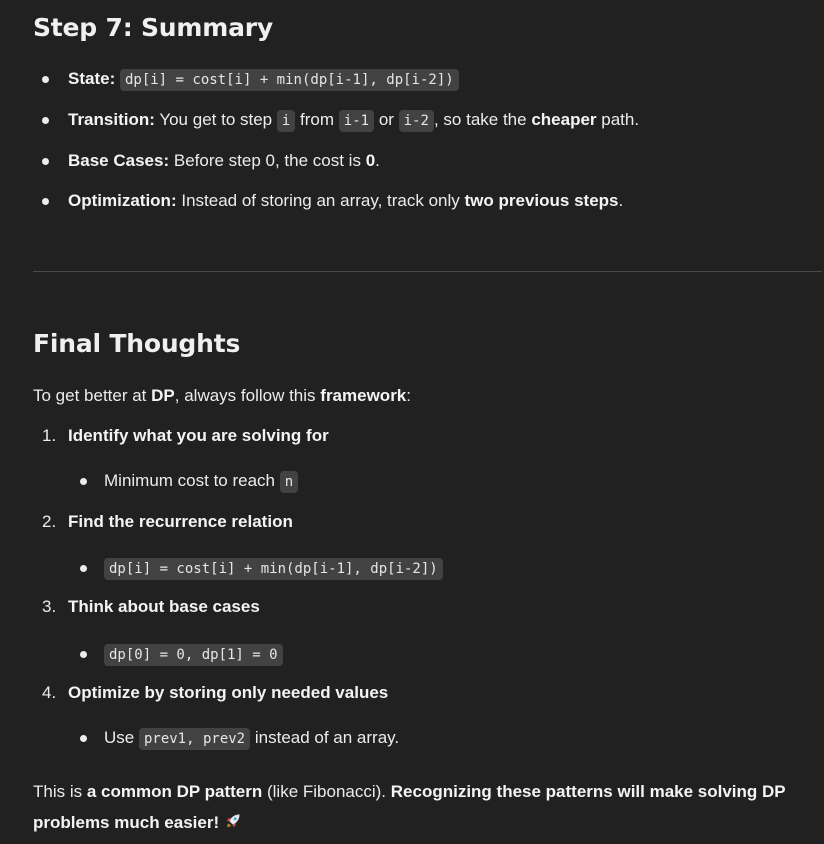  I want to click on list-number: 1., so click(49, 435).